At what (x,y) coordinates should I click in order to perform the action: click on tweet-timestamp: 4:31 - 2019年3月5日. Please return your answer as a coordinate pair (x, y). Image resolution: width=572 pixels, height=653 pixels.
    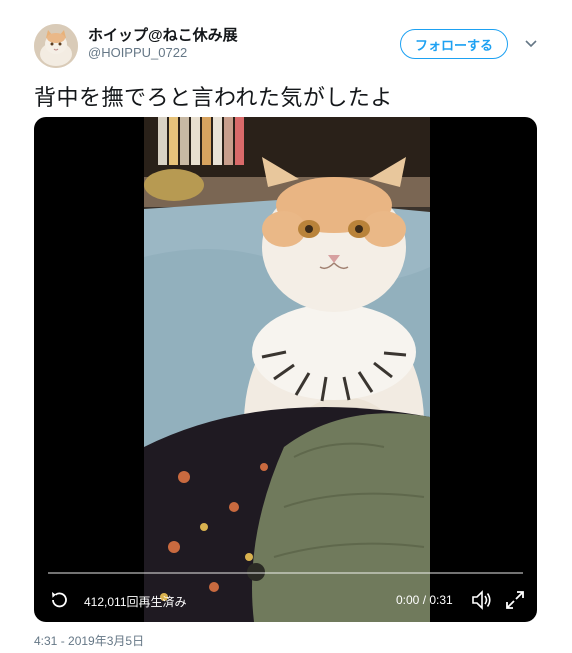
    Looking at the image, I should click on (89, 640).